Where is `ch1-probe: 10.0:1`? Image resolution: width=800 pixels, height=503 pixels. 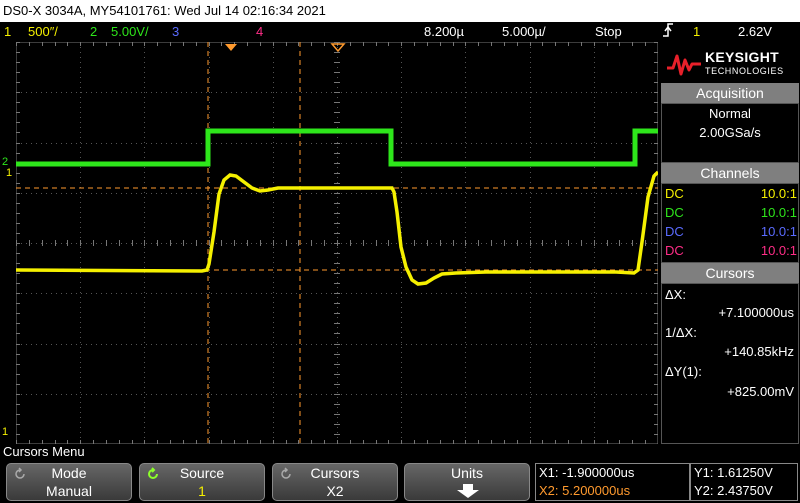 ch1-probe: 10.0:1 is located at coordinates (778, 193).